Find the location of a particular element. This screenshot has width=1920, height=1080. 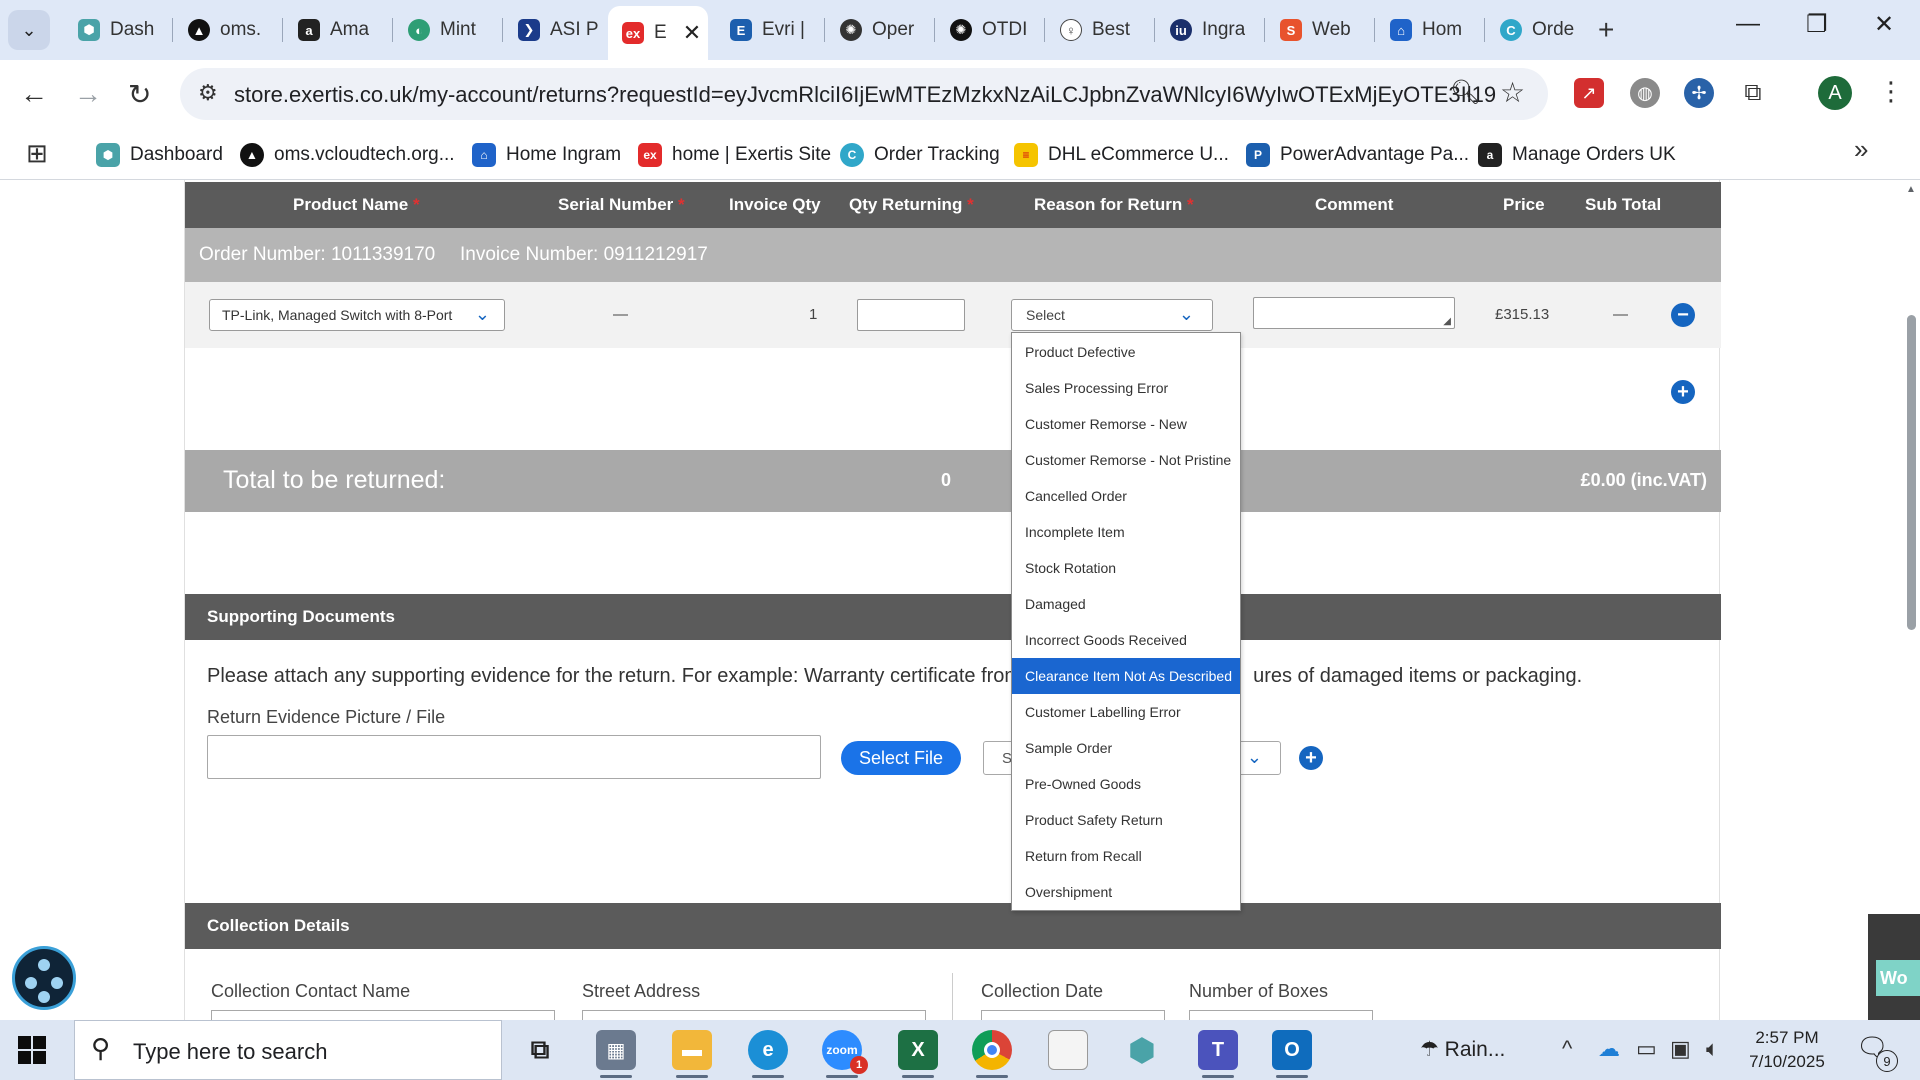

select-file-button: Select File is located at coordinates (901, 758).